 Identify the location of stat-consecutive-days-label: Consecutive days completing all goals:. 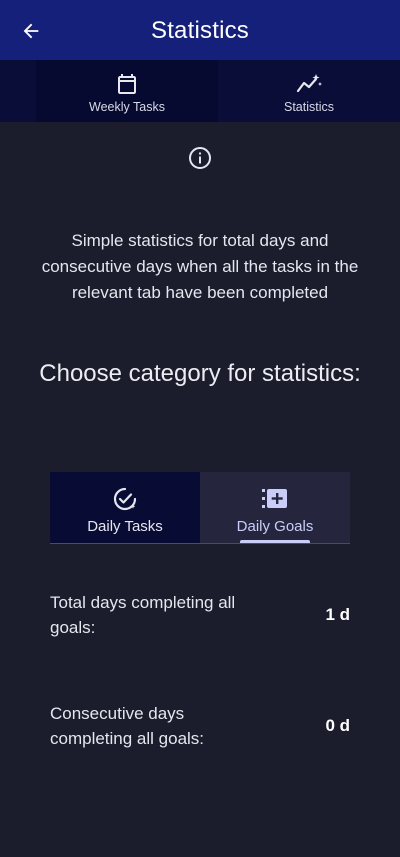
(127, 726).